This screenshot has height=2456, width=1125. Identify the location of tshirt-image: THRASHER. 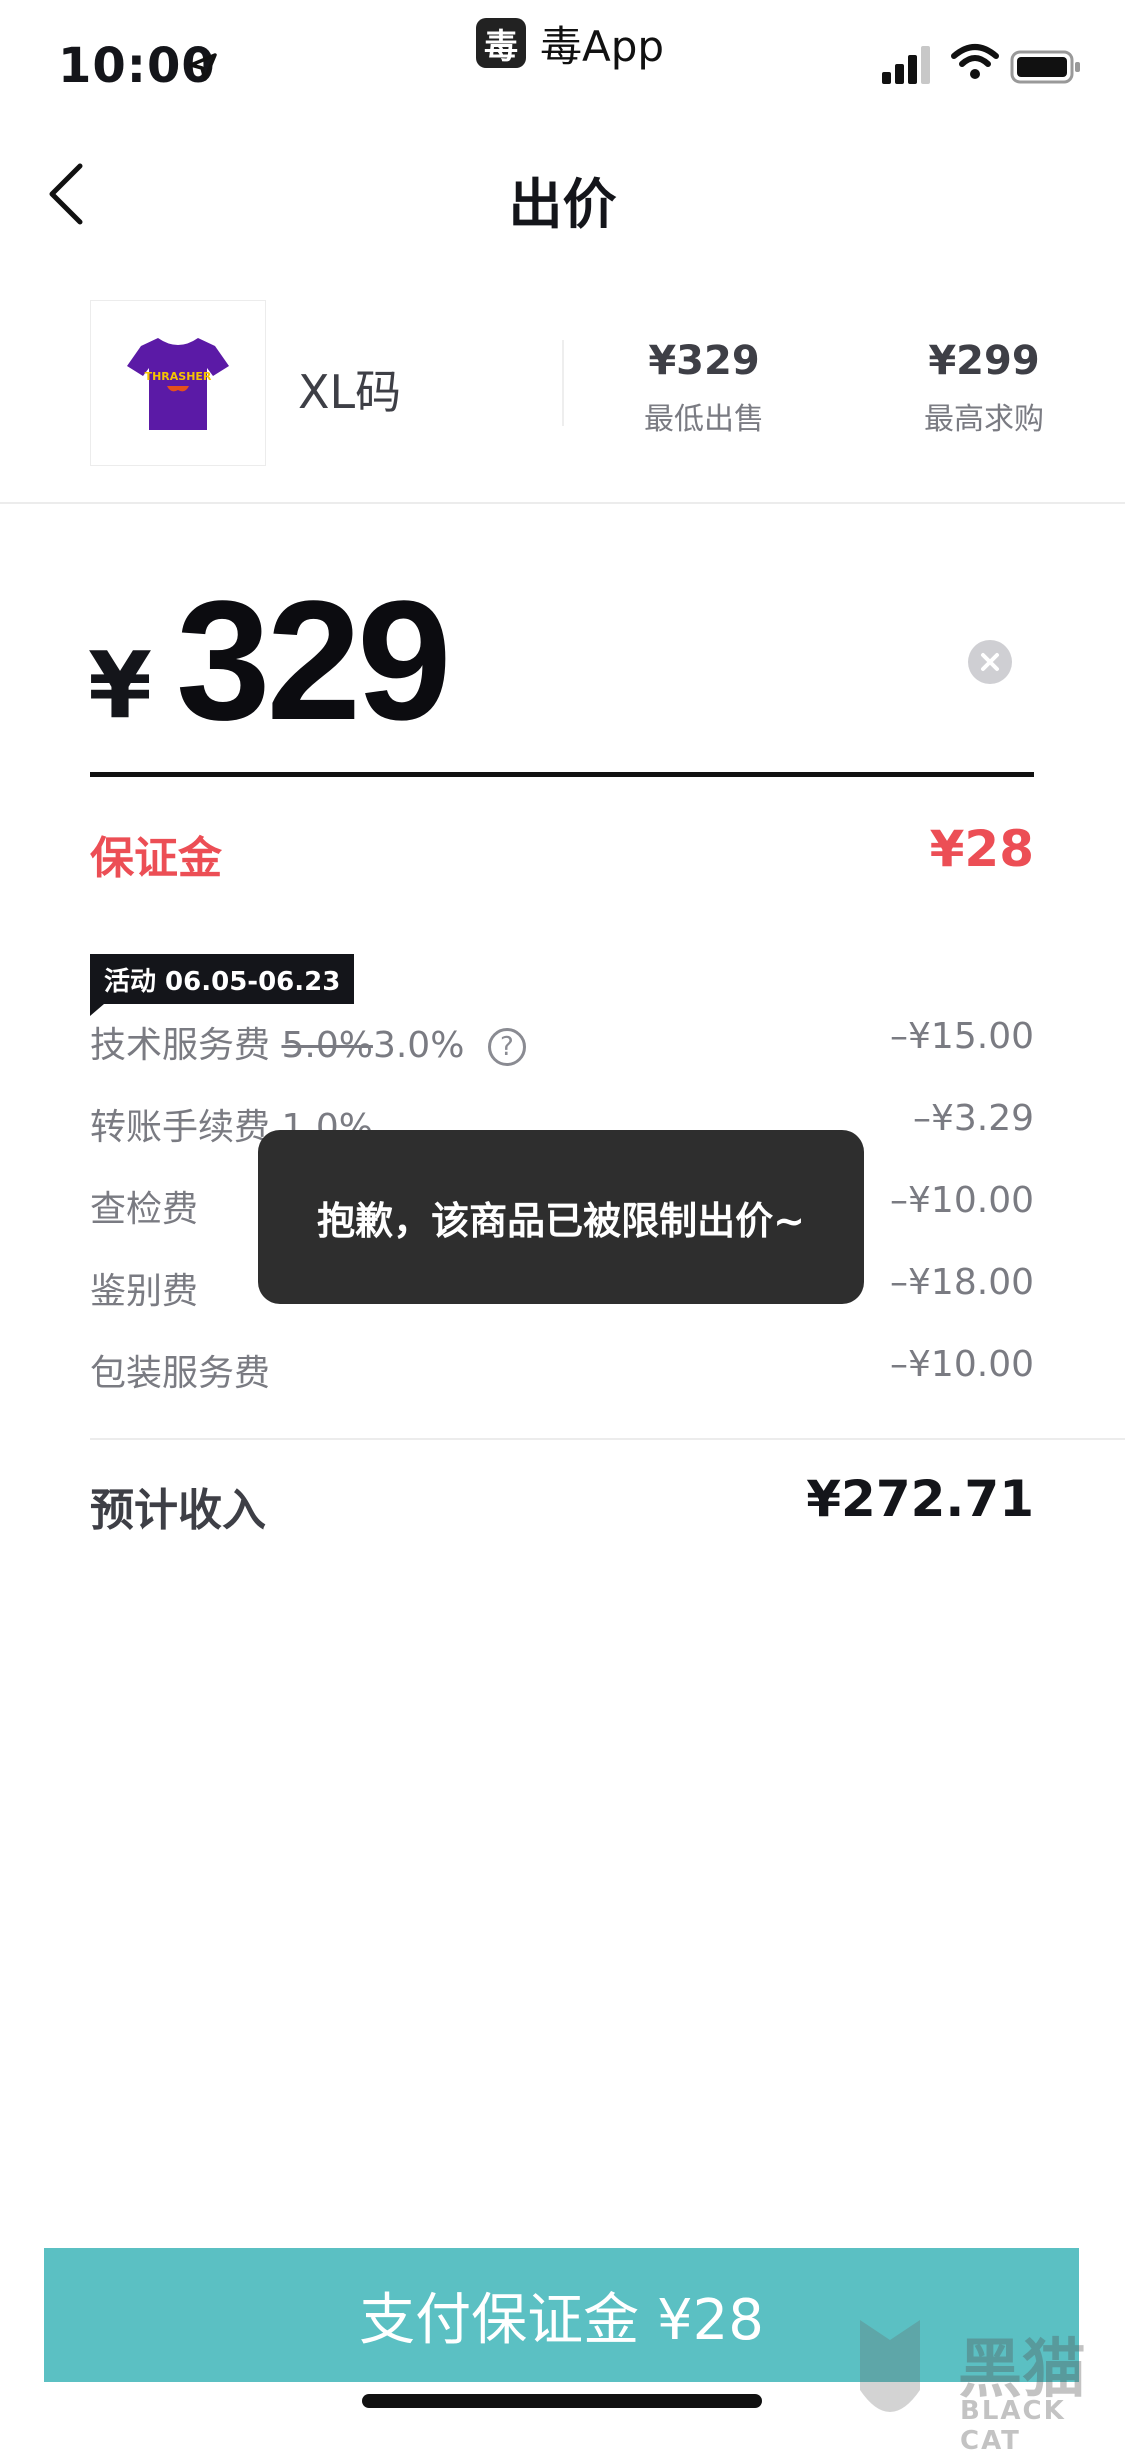
(178, 384).